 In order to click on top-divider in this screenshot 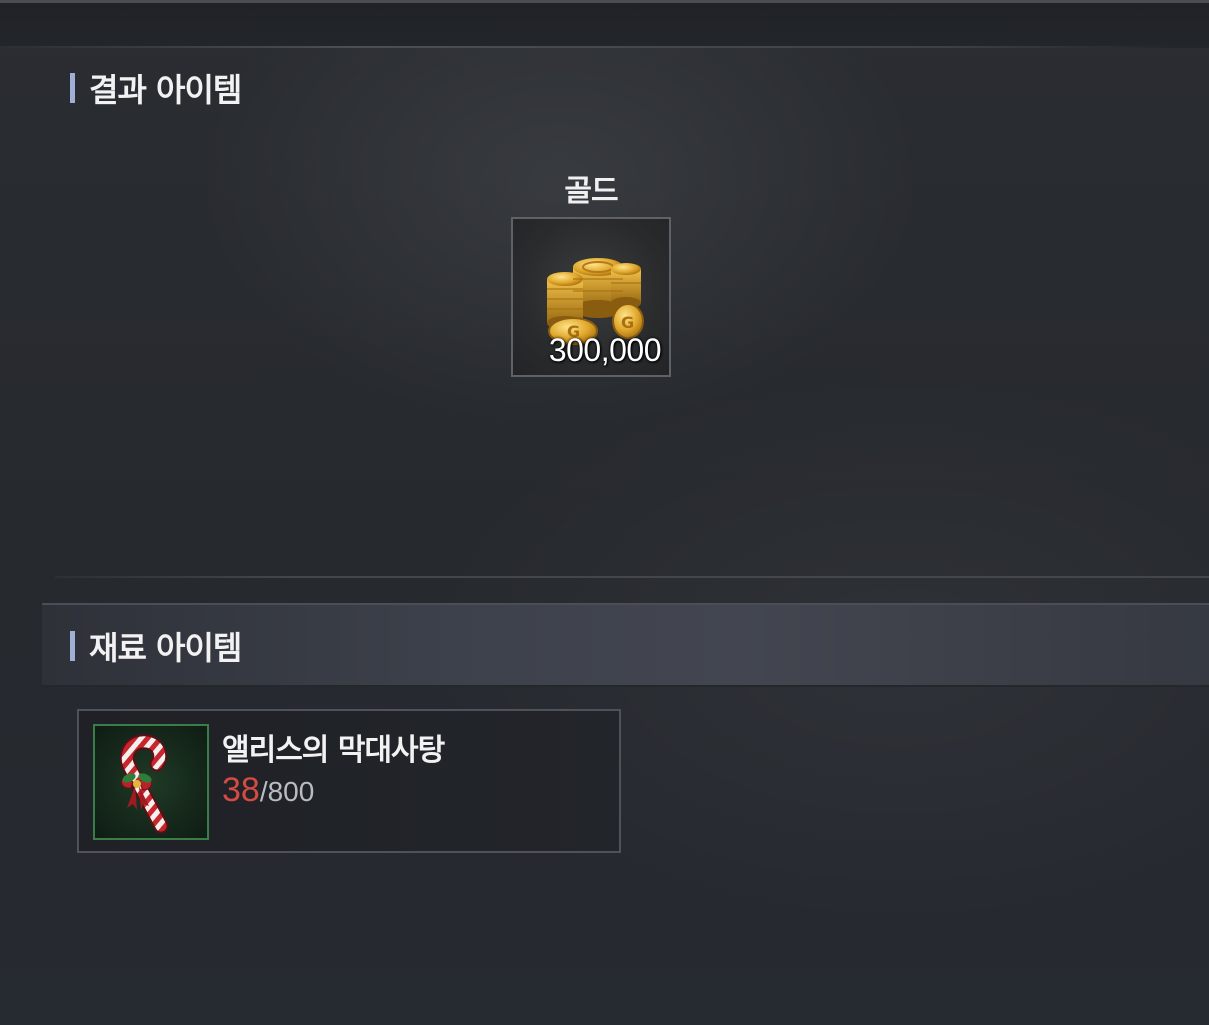, I will do `click(587, 47)`.